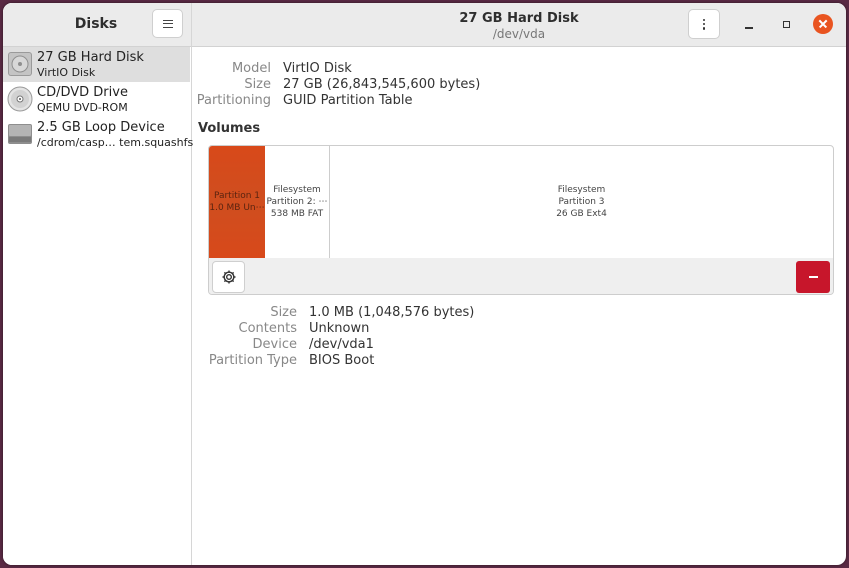 Image resolution: width=849 pixels, height=568 pixels. What do you see at coordinates (317, 68) in the screenshot?
I see `model-value: VirtIO Disk` at bounding box center [317, 68].